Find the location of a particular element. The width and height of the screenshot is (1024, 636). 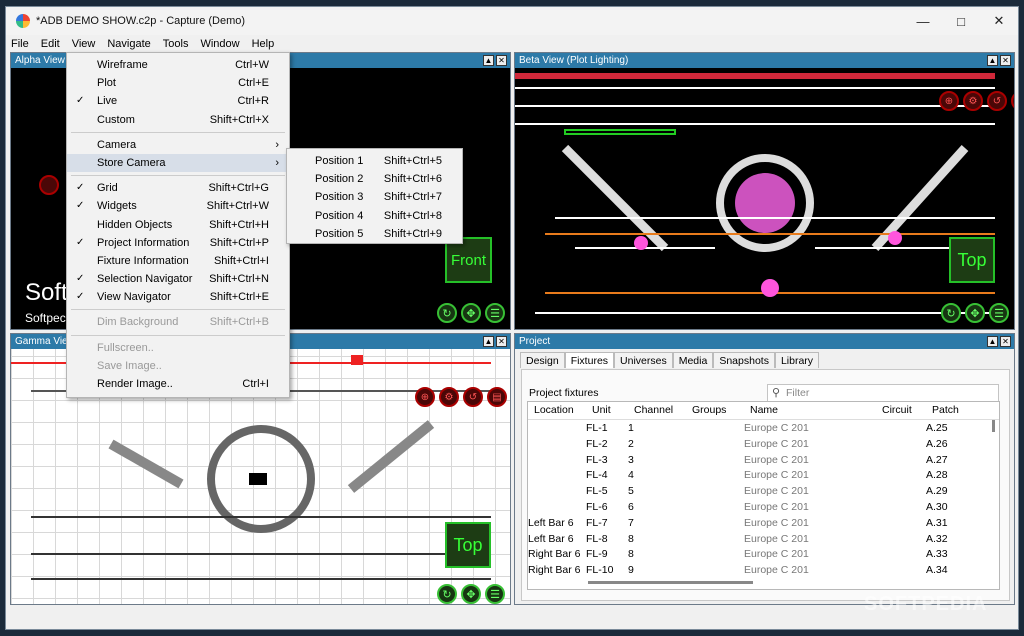

view-menu-item: Fixture Information Shift+Ctrl+I is located at coordinates (178, 261).